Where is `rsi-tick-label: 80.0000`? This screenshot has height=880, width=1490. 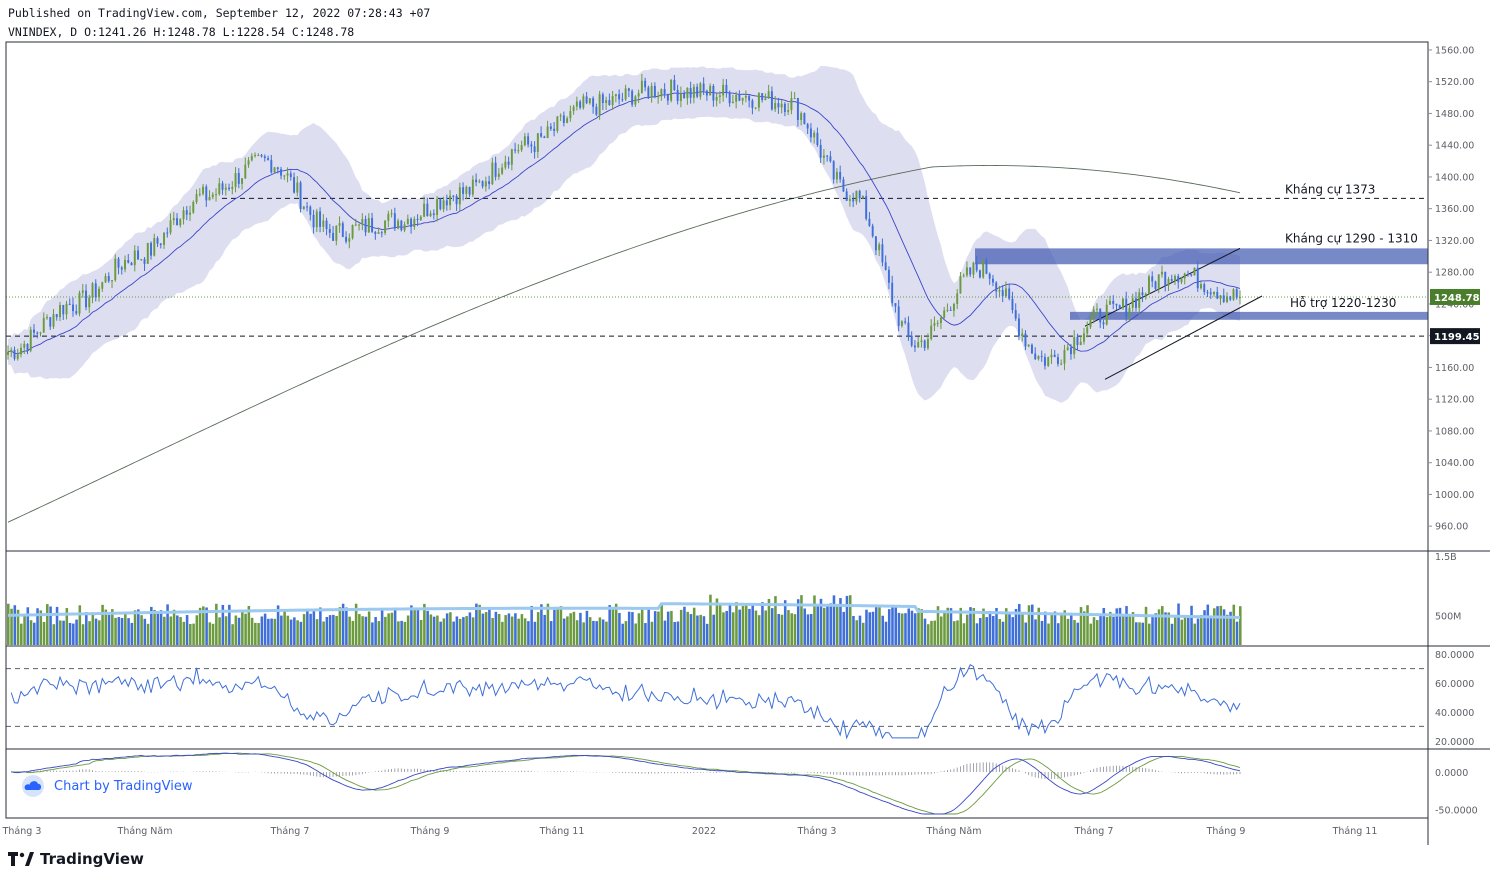 rsi-tick-label: 80.0000 is located at coordinates (1454, 655).